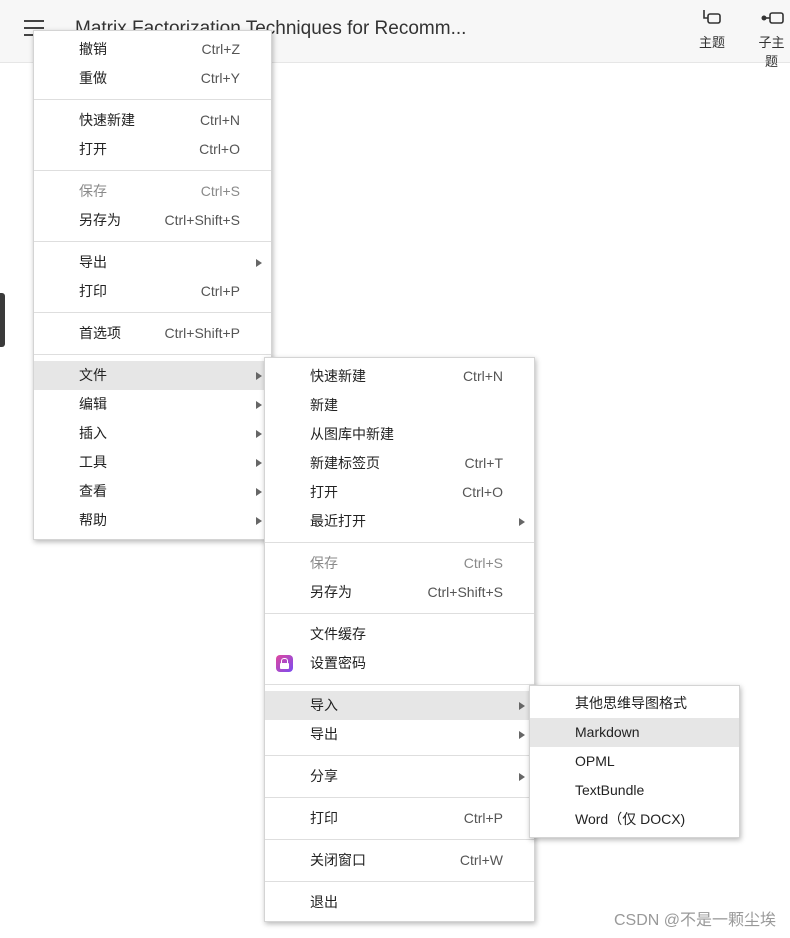 This screenshot has height=938, width=790. I want to click on menu-item-export: 导出, so click(152, 262).